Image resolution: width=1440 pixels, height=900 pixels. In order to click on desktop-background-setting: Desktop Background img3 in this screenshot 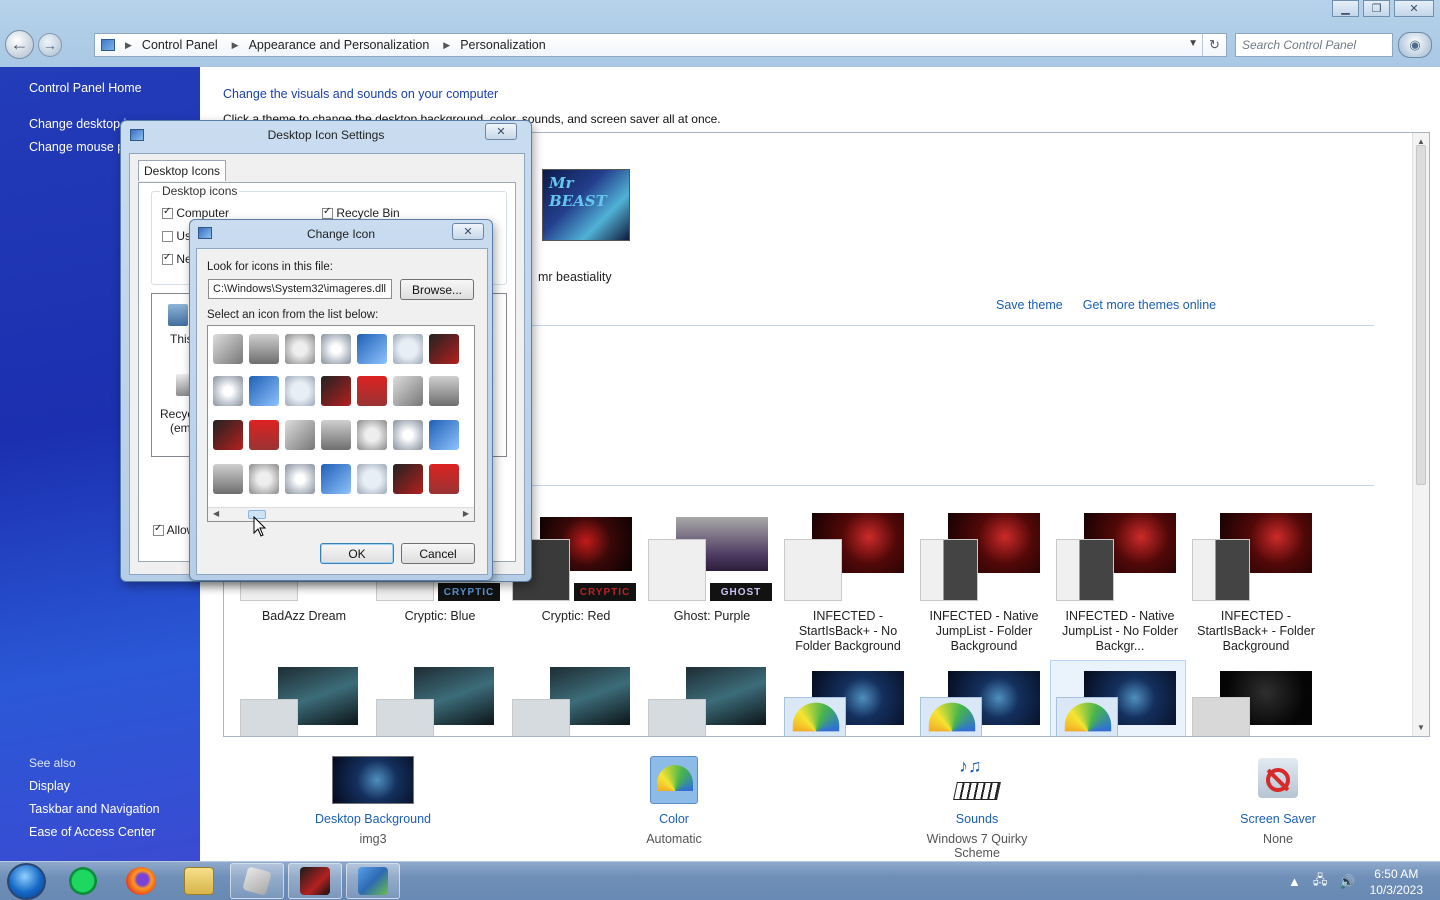, I will do `click(373, 801)`.